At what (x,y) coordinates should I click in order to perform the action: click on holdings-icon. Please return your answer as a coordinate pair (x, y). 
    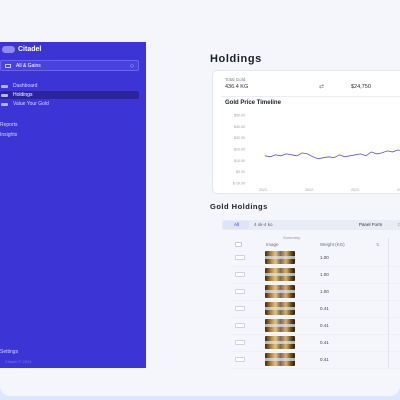
    Looking at the image, I should click on (4, 95).